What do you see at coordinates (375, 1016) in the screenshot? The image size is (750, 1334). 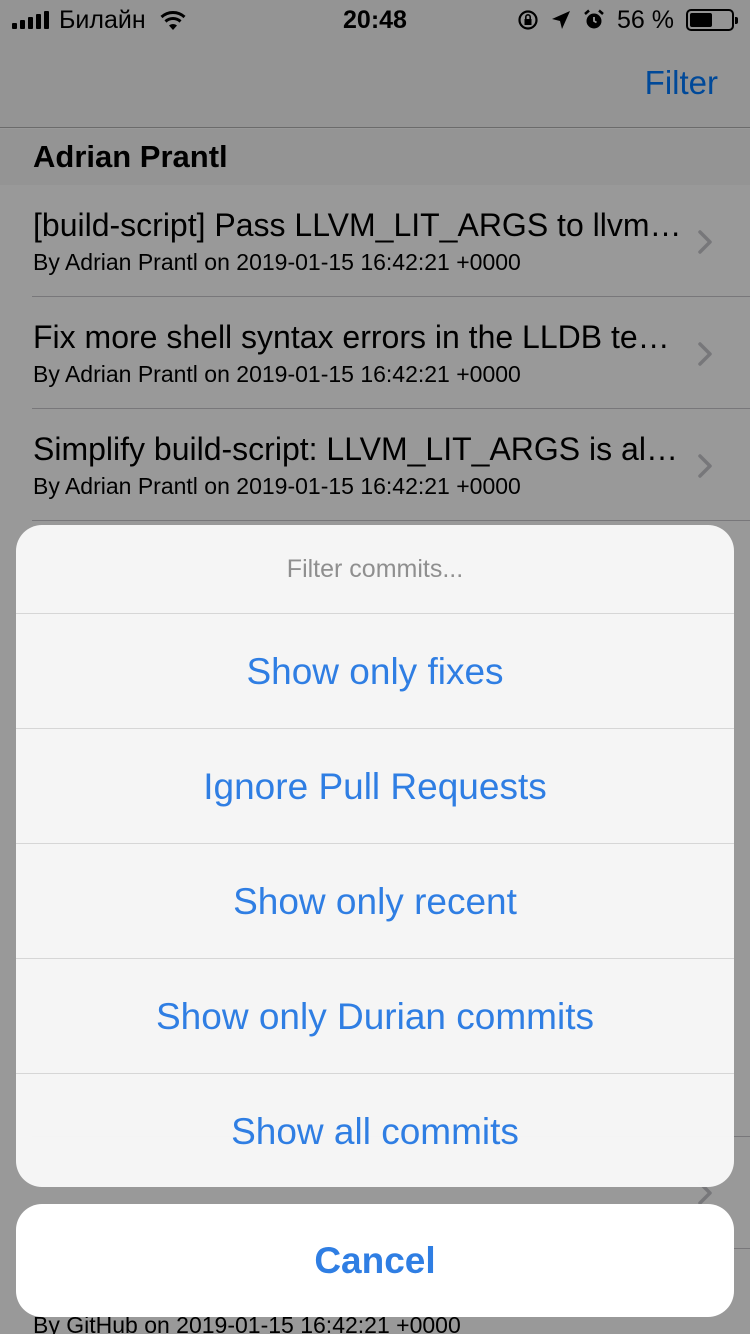 I see `show-only-durian-commits-option: Show only Durian commits` at bounding box center [375, 1016].